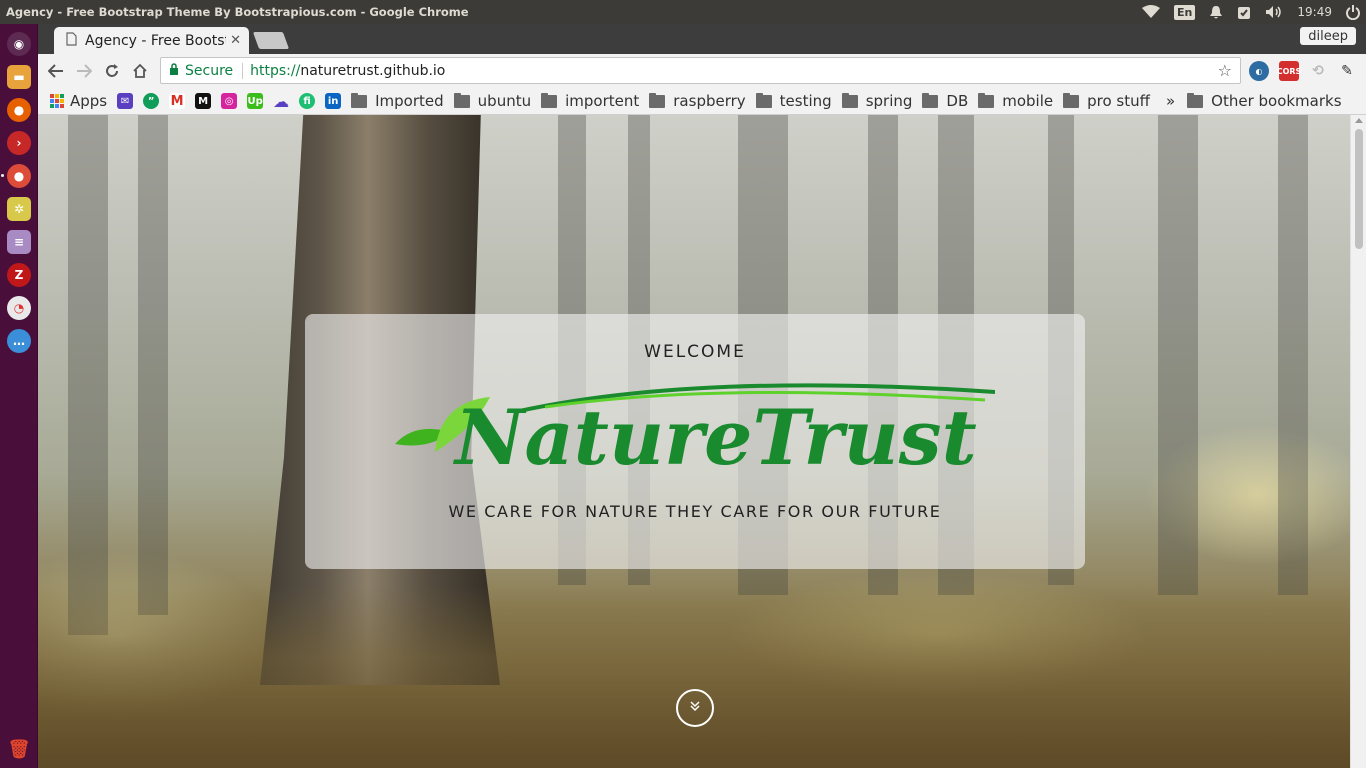 This screenshot has height=768, width=1366. What do you see at coordinates (275, 70) in the screenshot?
I see `url-scheme: https://` at bounding box center [275, 70].